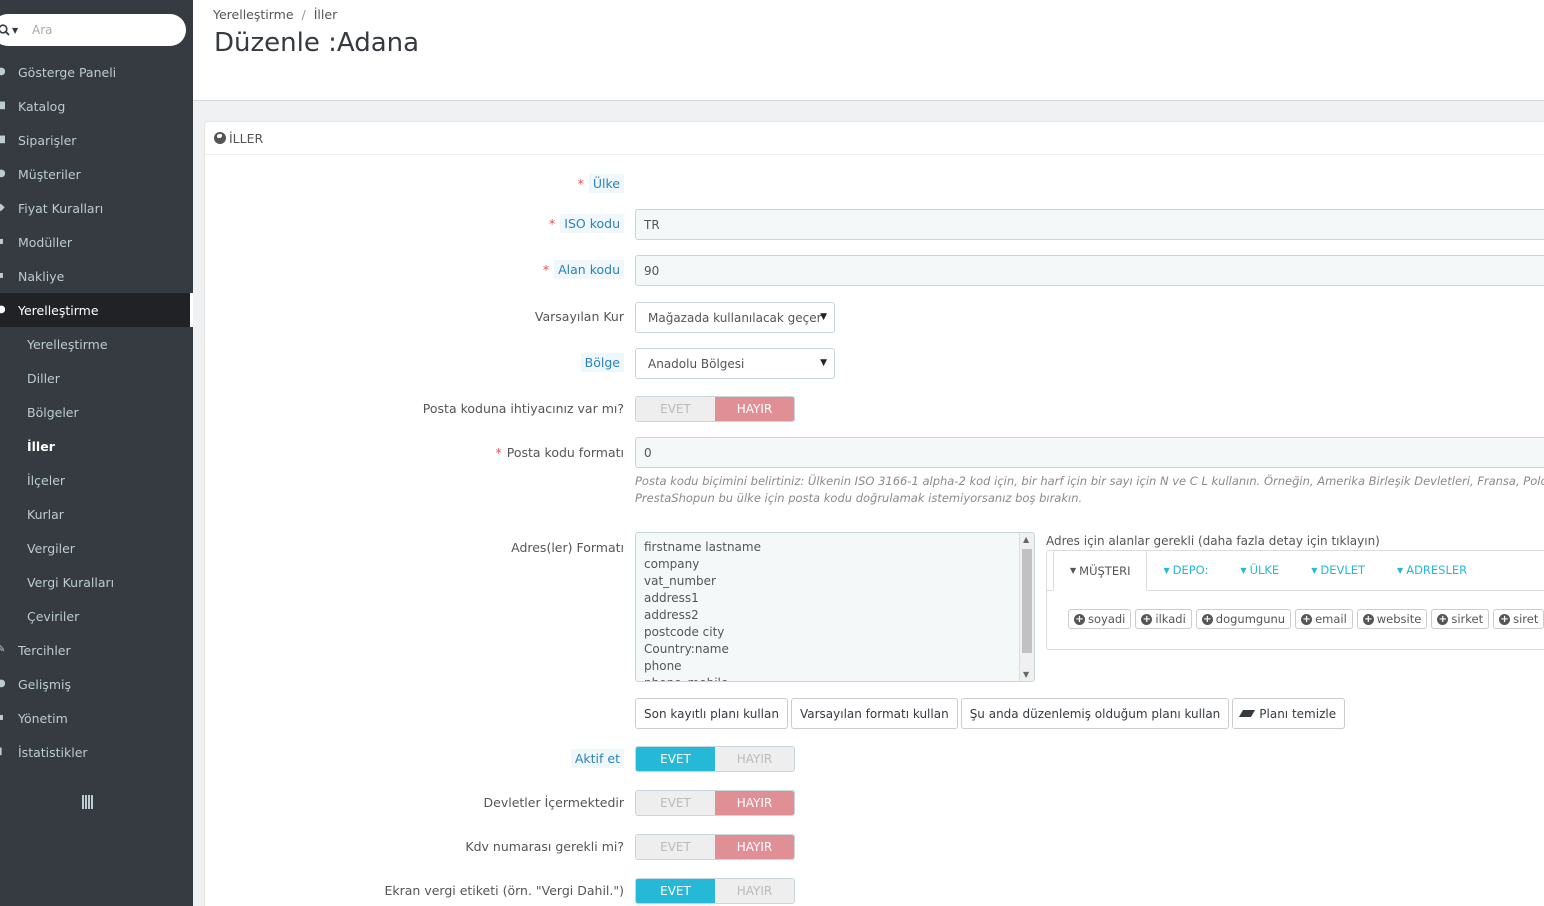 This screenshot has height=906, width=1544. I want to click on field-chip-lastname: + soyadi, so click(1100, 619).